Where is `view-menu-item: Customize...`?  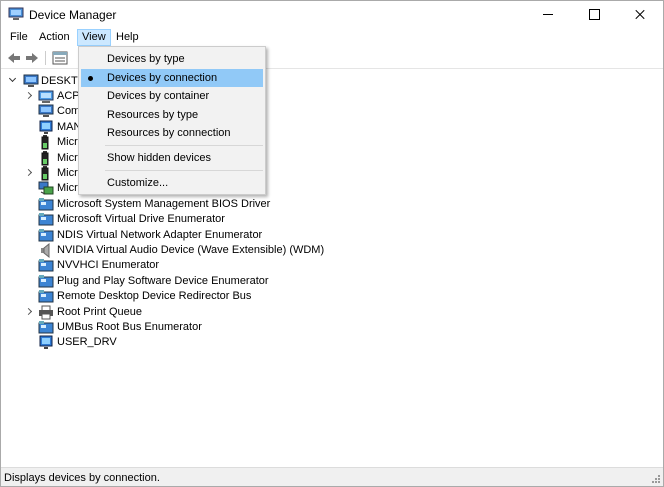
view-menu-item: Customize... is located at coordinates (172, 183).